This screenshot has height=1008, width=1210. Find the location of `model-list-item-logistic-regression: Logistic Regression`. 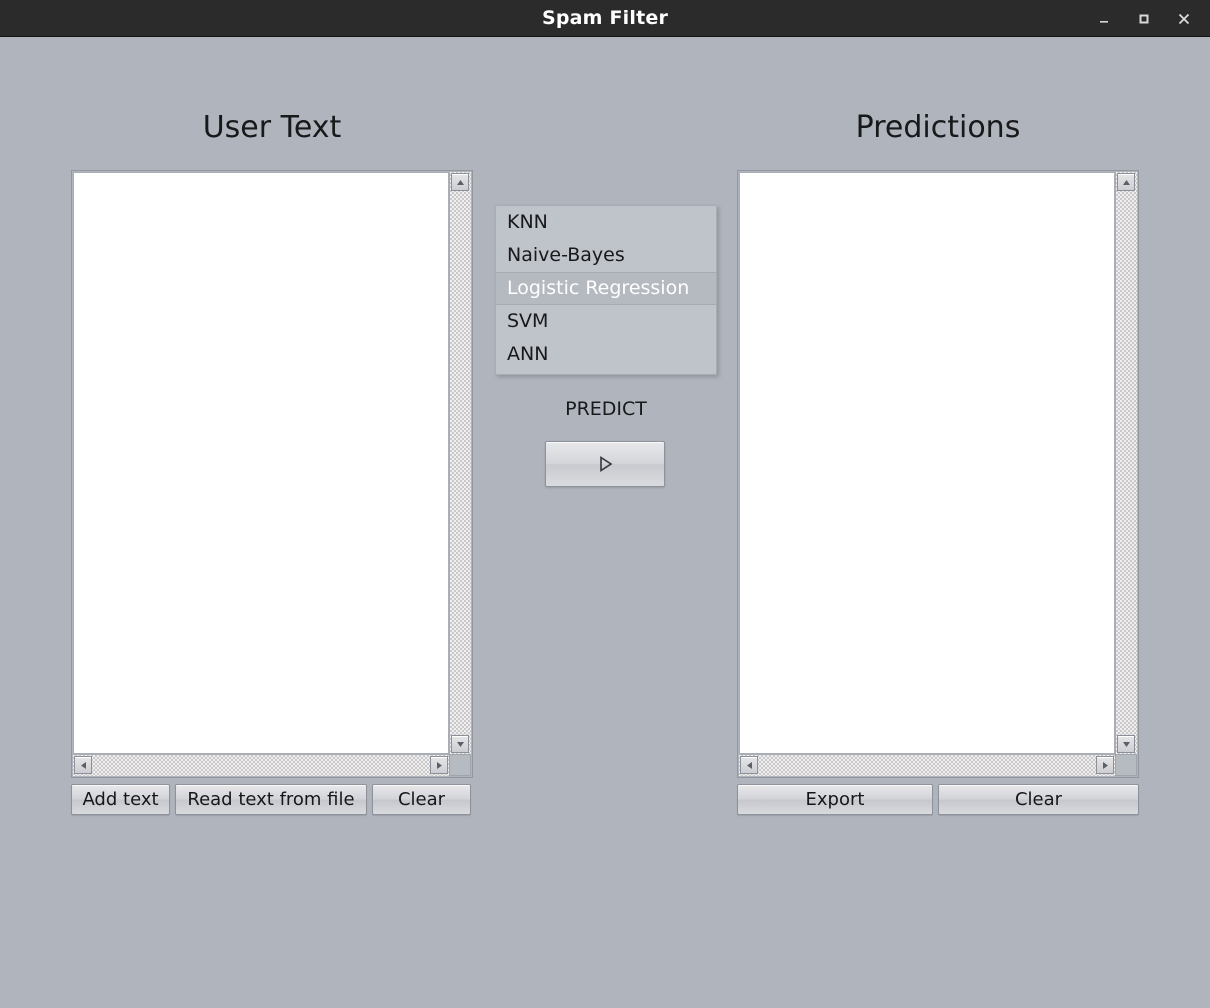

model-list-item-logistic-regression: Logistic Regression is located at coordinates (606, 288).